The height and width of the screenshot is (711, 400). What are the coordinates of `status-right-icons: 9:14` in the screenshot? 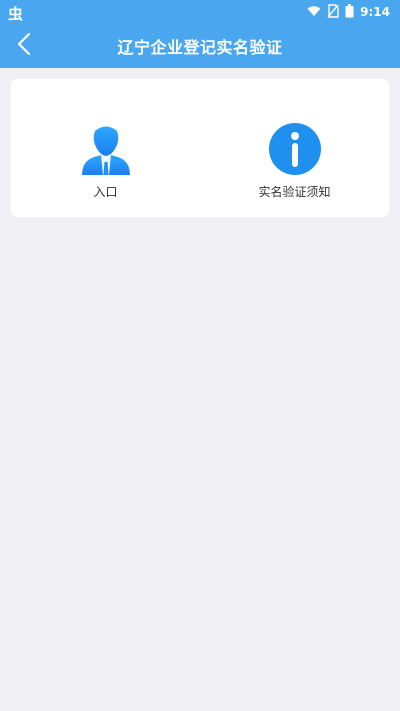 It's located at (348, 12).